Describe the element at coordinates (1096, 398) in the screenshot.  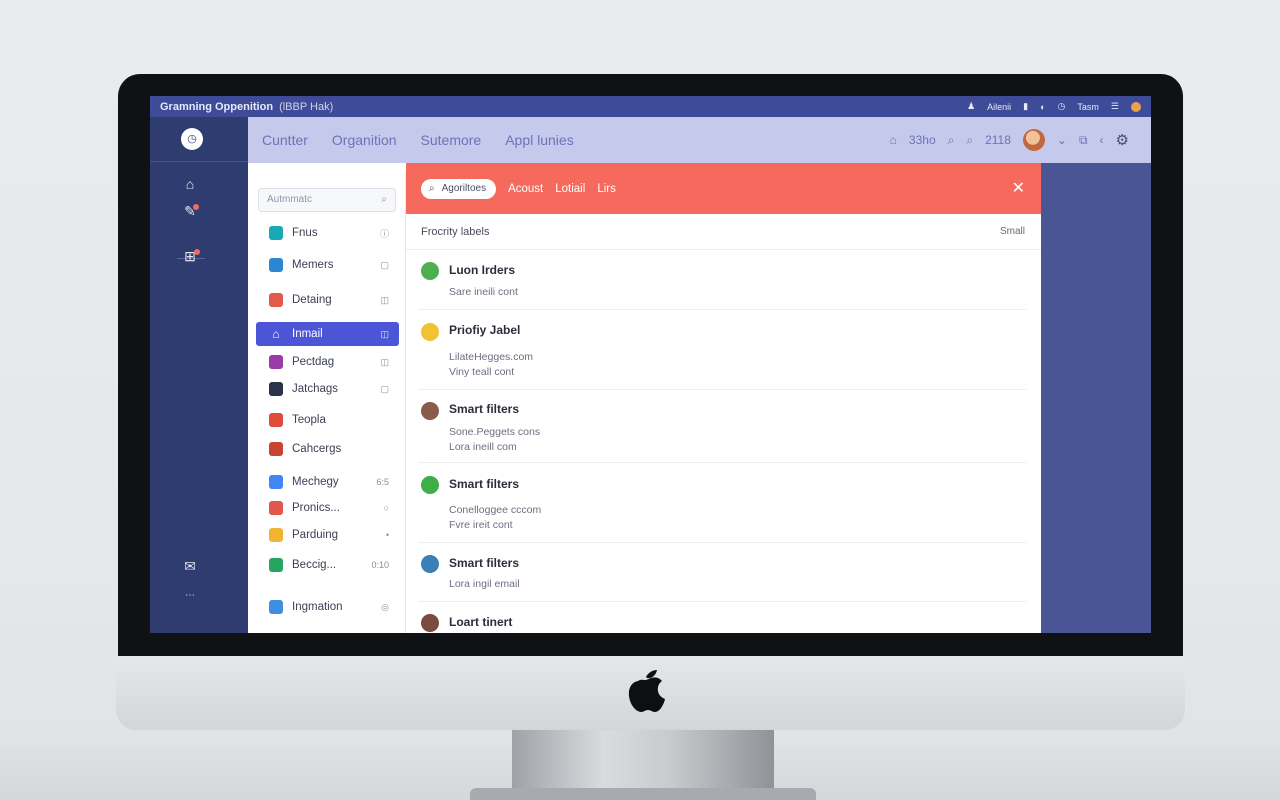
I see `right-background` at that location.